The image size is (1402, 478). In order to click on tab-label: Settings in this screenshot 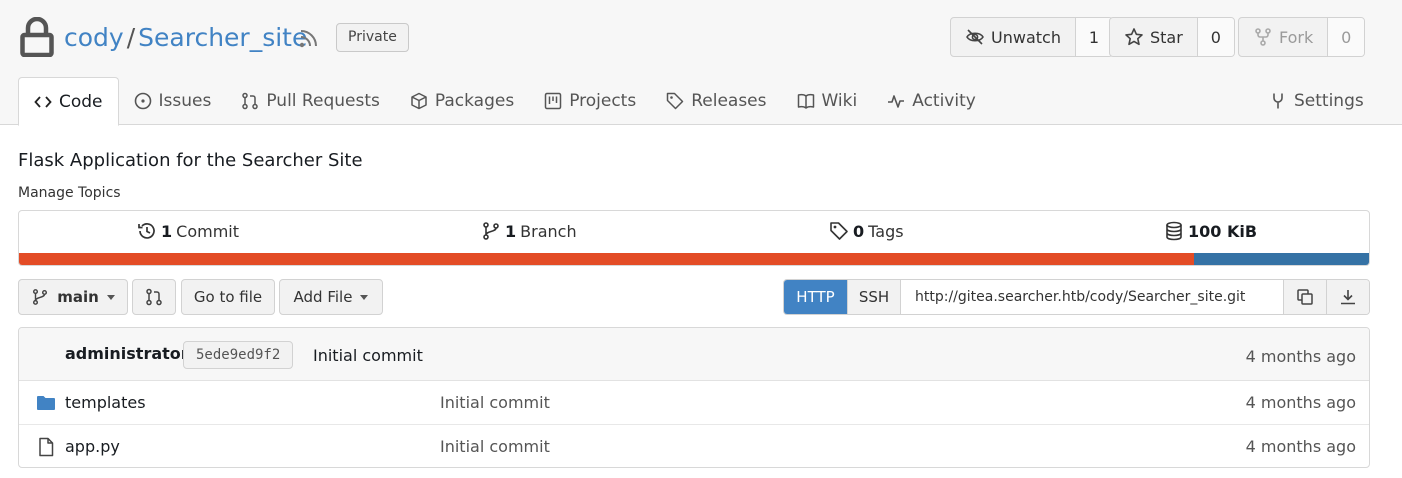, I will do `click(1329, 101)`.